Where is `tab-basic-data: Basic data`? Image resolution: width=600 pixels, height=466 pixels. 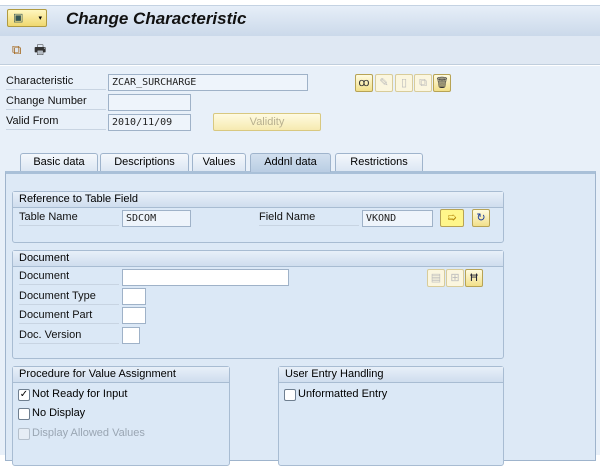 tab-basic-data: Basic data is located at coordinates (59, 162).